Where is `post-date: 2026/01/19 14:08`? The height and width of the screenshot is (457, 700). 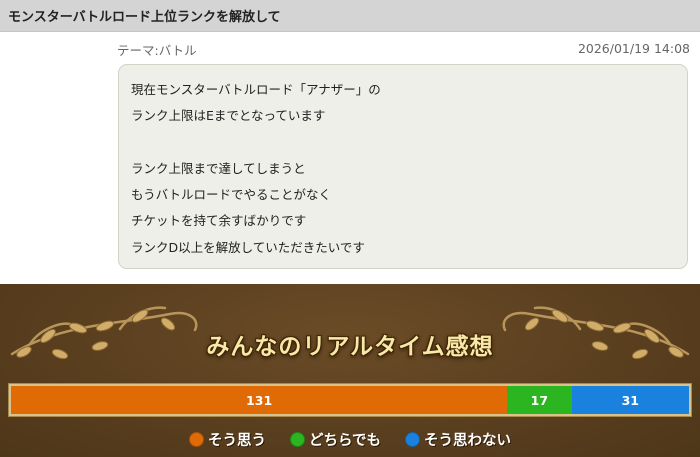 post-date: 2026/01/19 14:08 is located at coordinates (633, 48).